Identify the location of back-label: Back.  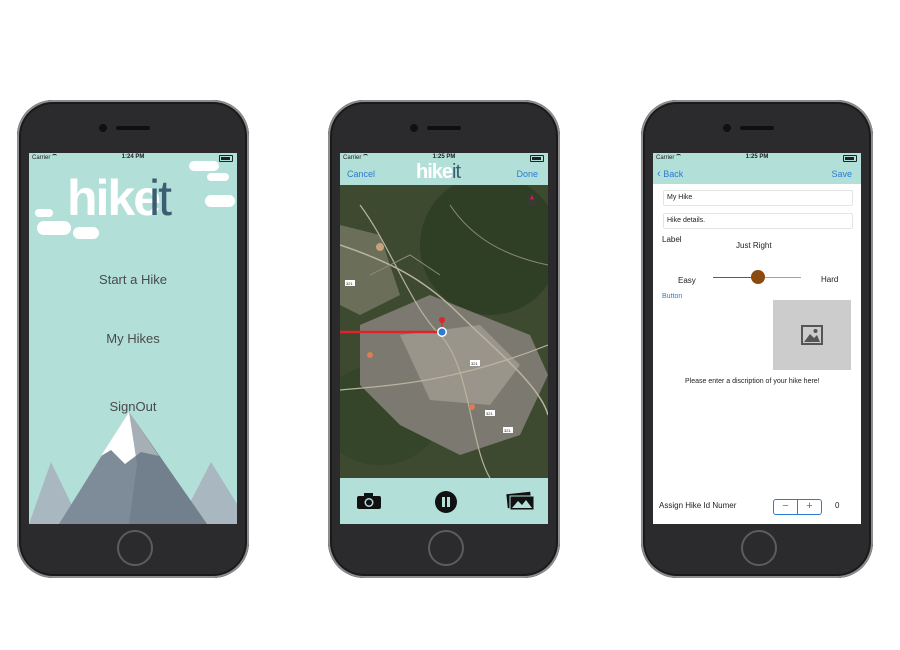
(673, 174).